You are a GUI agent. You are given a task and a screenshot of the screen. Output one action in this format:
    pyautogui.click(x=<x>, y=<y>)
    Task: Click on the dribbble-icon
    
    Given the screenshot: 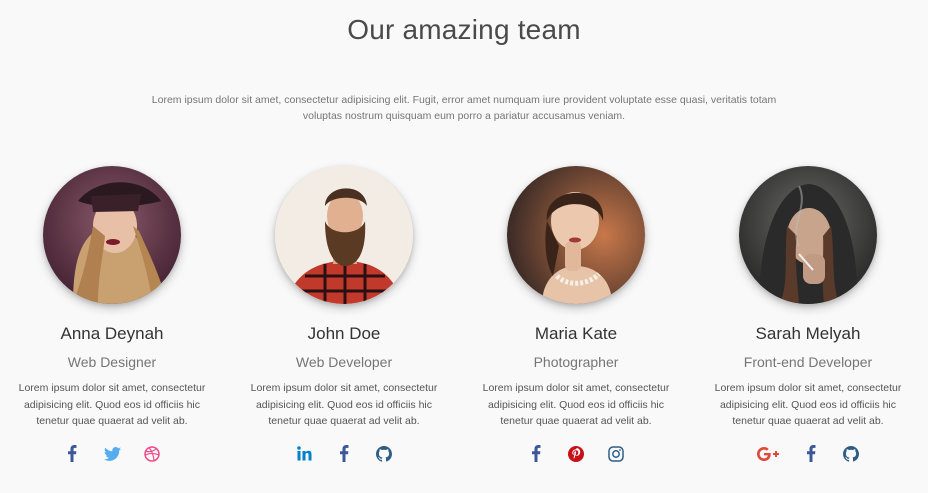 What is the action you would take?
    pyautogui.click(x=152, y=454)
    